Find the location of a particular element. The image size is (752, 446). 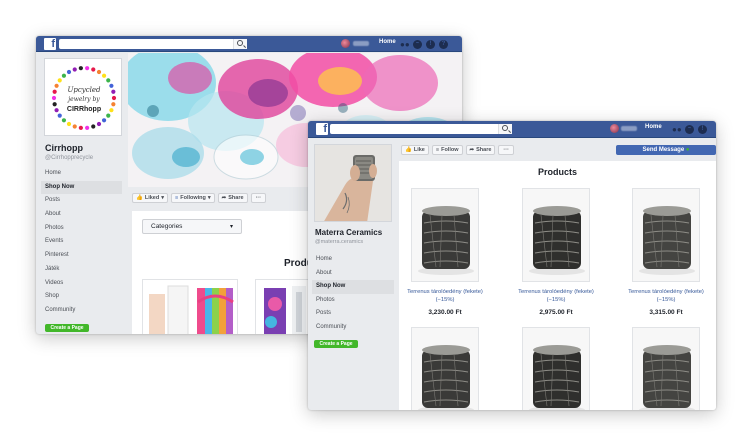

page-action-bar: 👍 Like ≡ Follow ➦ Share ··· is located at coordinates (457, 150).